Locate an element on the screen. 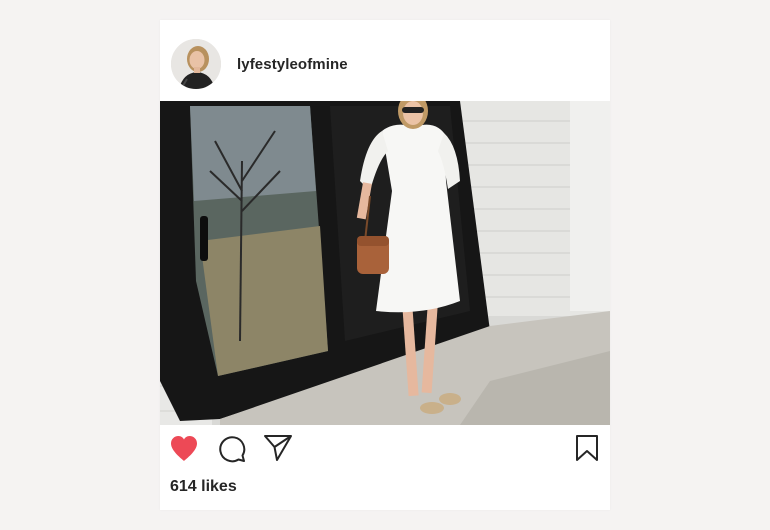  avatar is located at coordinates (196, 64).